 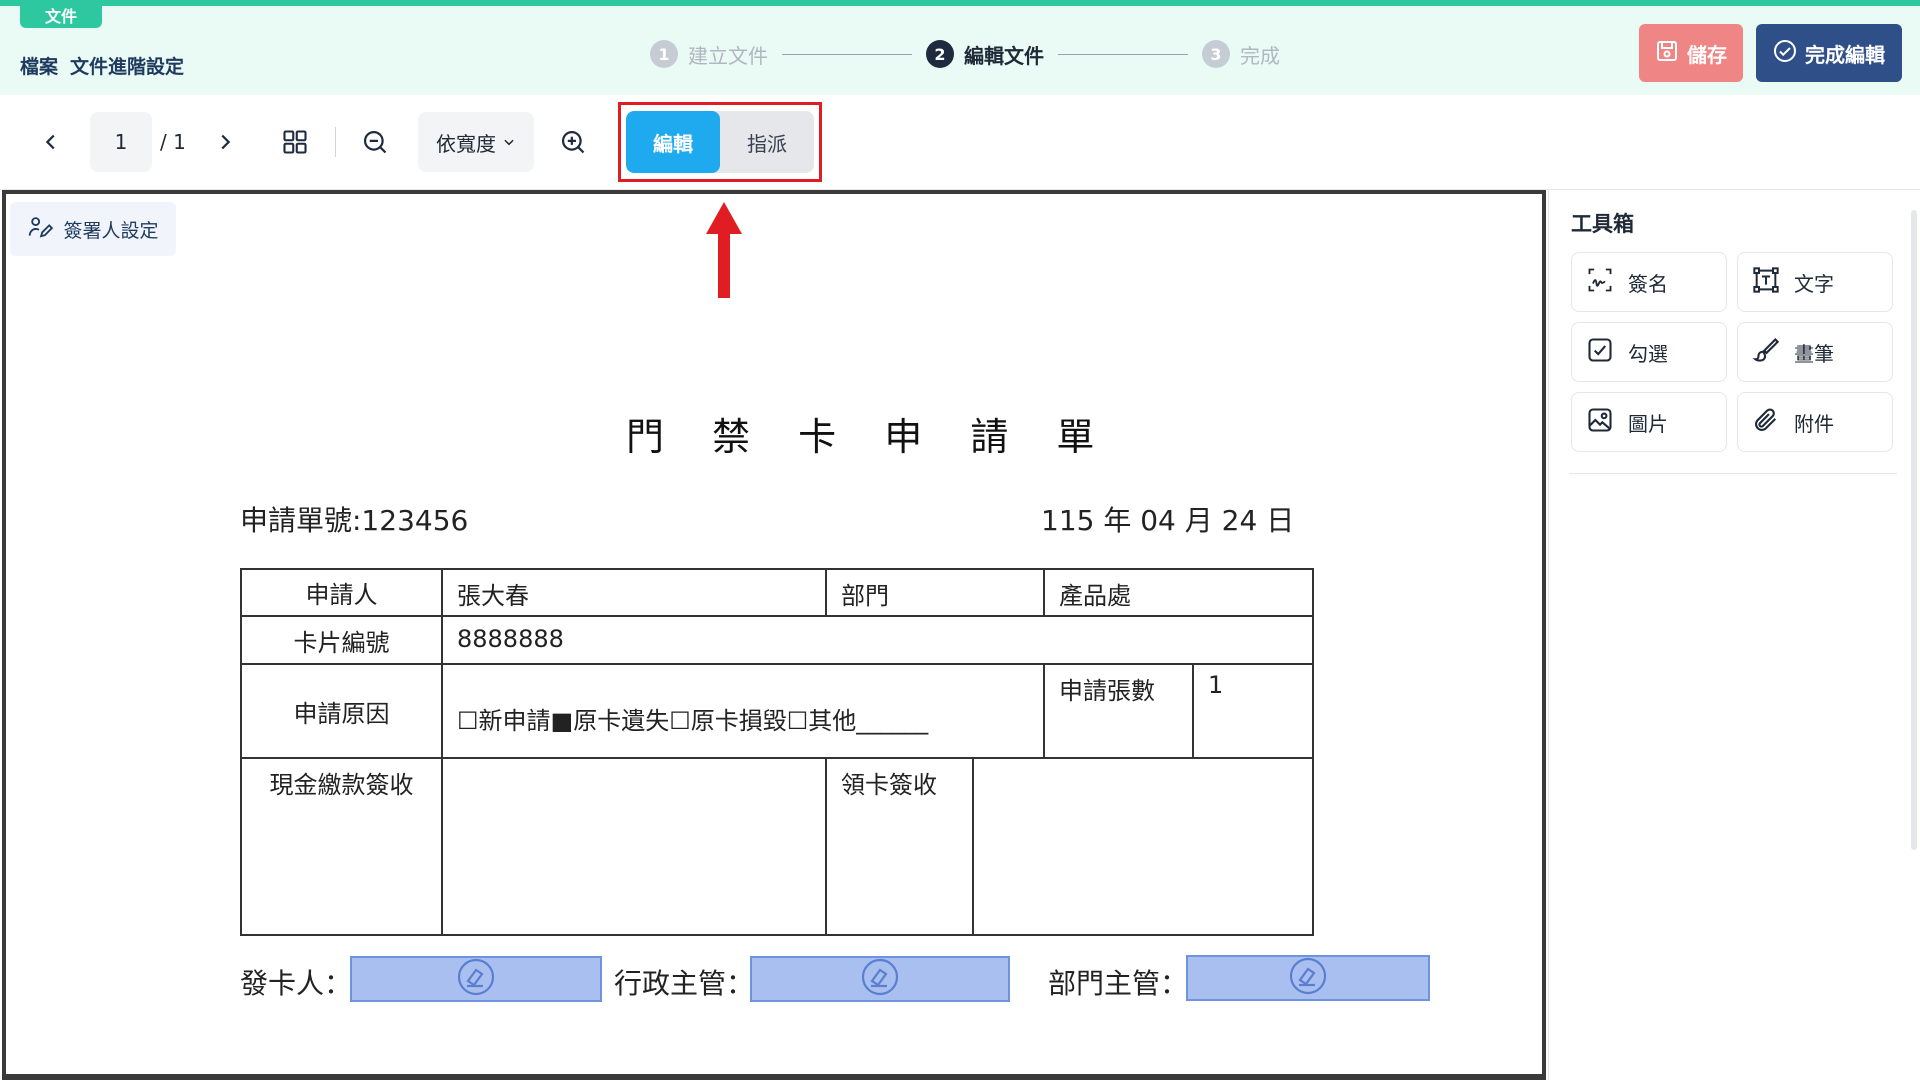 What do you see at coordinates (1766, 352) in the screenshot?
I see `brush-icon` at bounding box center [1766, 352].